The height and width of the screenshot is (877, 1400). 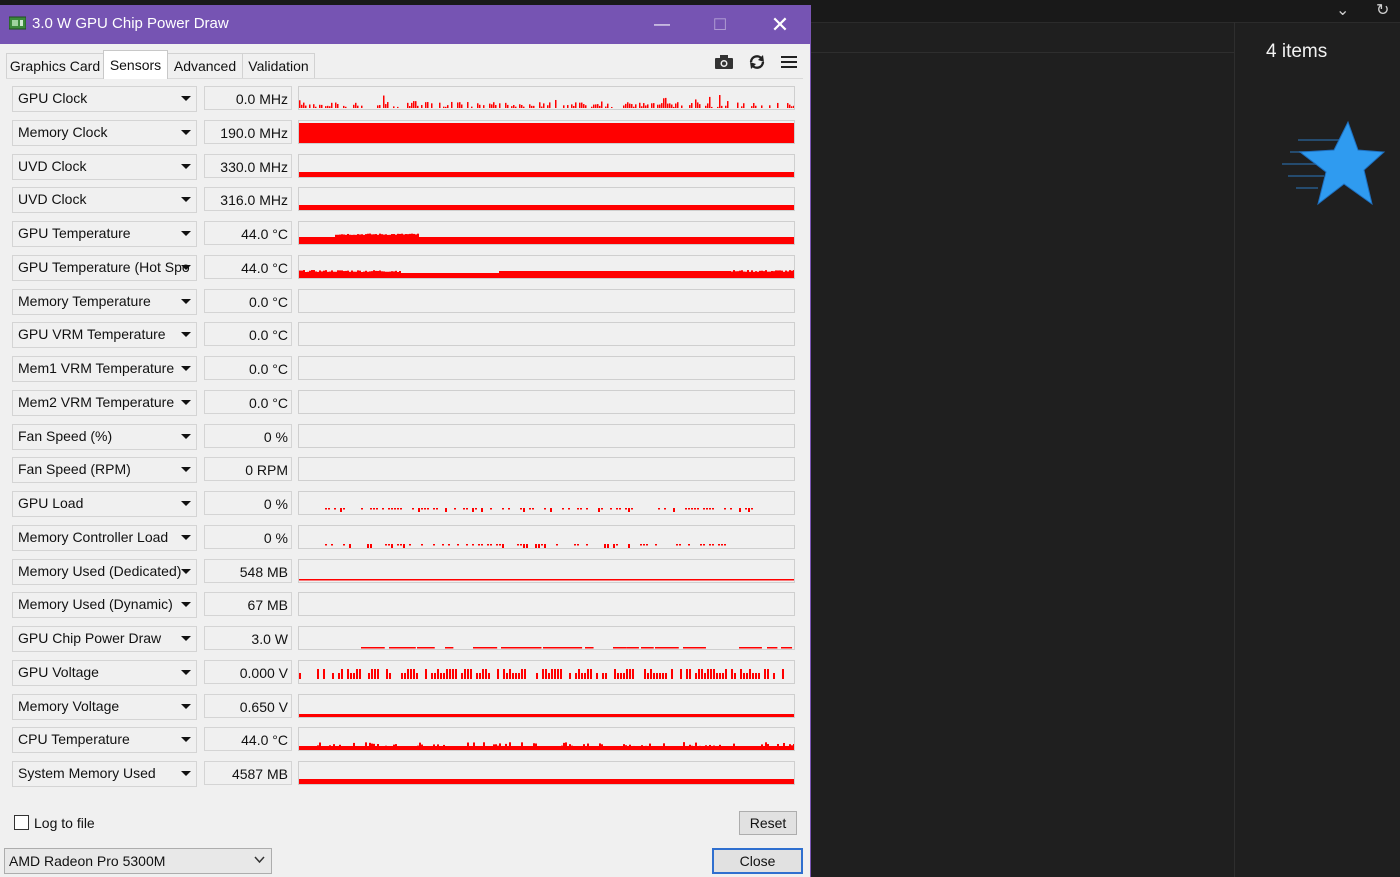 What do you see at coordinates (51, 503) in the screenshot?
I see `sensor-name: GPU Load` at bounding box center [51, 503].